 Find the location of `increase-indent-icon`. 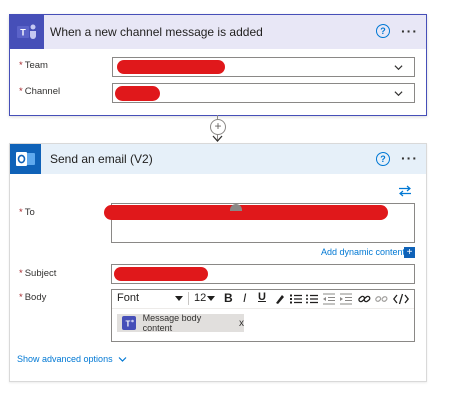

increase-indent-icon is located at coordinates (346, 299).